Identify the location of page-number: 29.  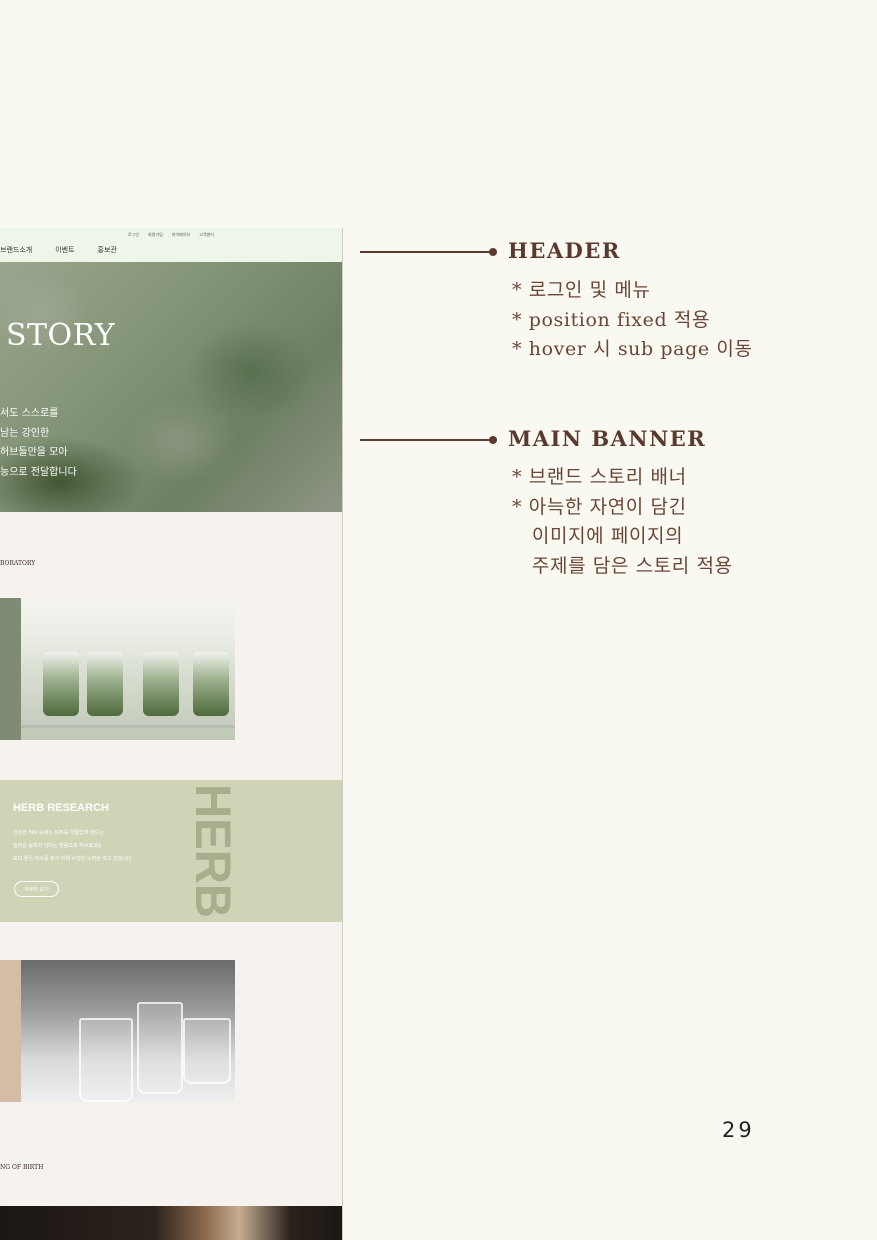
(738, 1130).